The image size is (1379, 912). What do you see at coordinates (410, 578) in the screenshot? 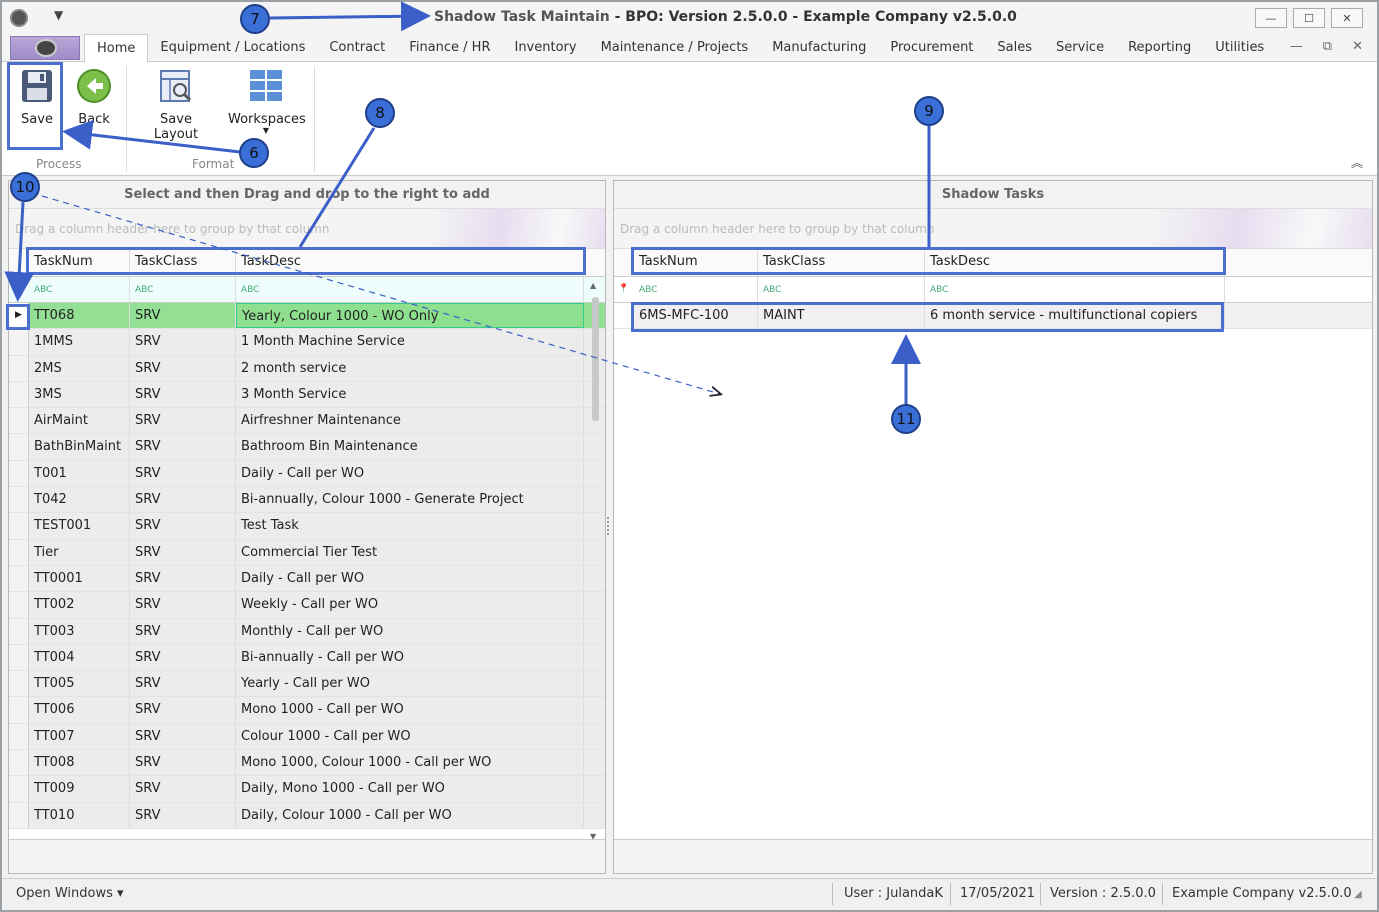
I see `cell-taskdesc: Daily - Call per WO` at bounding box center [410, 578].